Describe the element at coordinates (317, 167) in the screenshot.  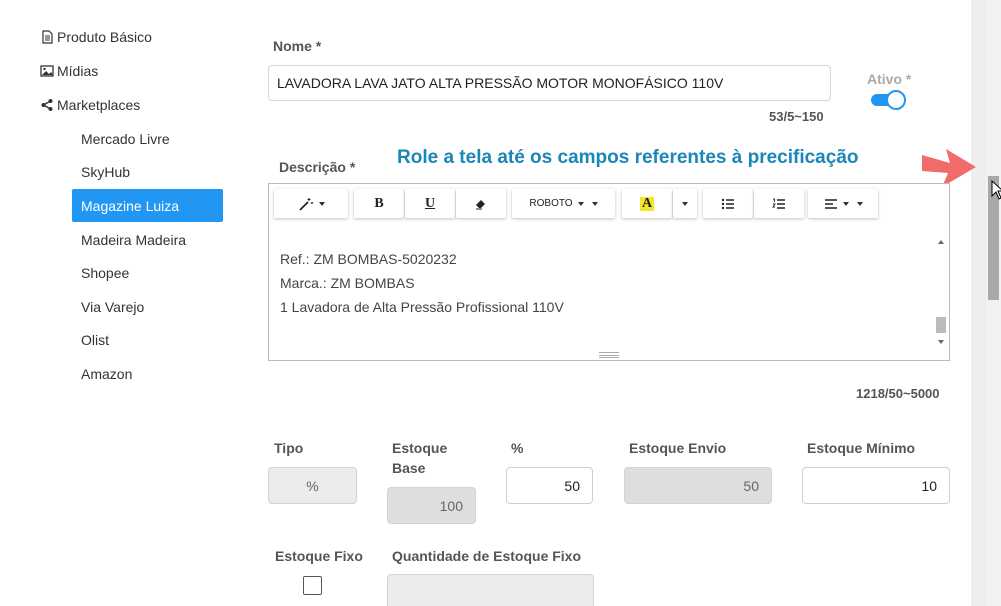
I see `descricao-label: Descrição *` at that location.